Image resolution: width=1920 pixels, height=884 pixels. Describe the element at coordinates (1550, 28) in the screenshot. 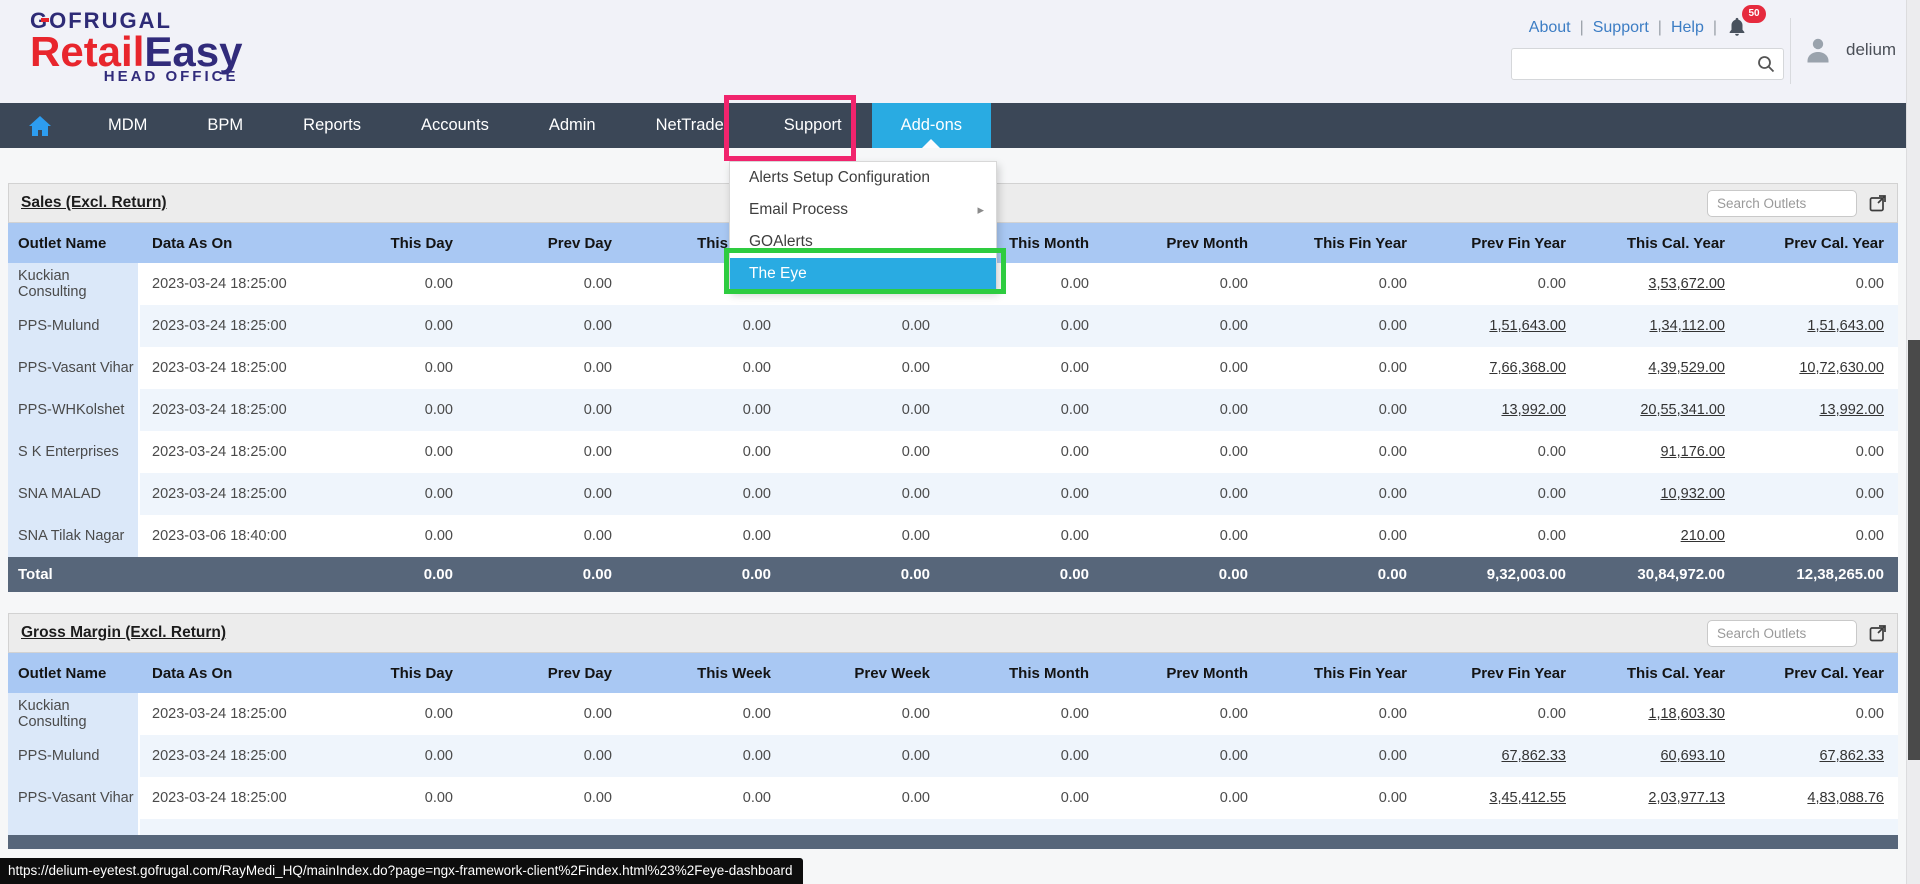

I see `about-link: About` at that location.